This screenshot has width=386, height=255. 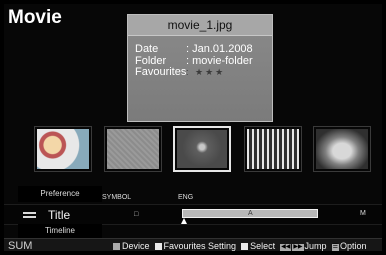 I want to click on small-square-icon: □, so click(x=136, y=214).